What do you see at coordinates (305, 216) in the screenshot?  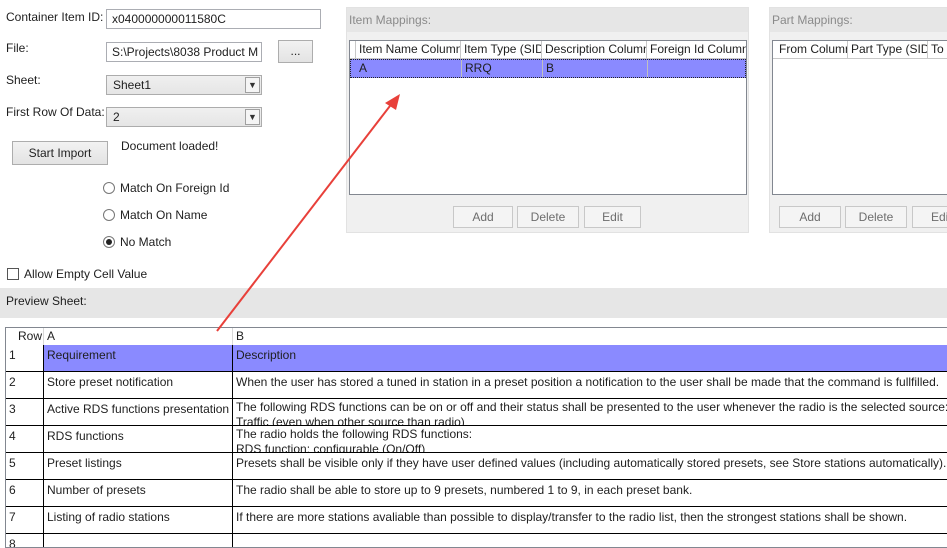 I see `arrow-line` at bounding box center [305, 216].